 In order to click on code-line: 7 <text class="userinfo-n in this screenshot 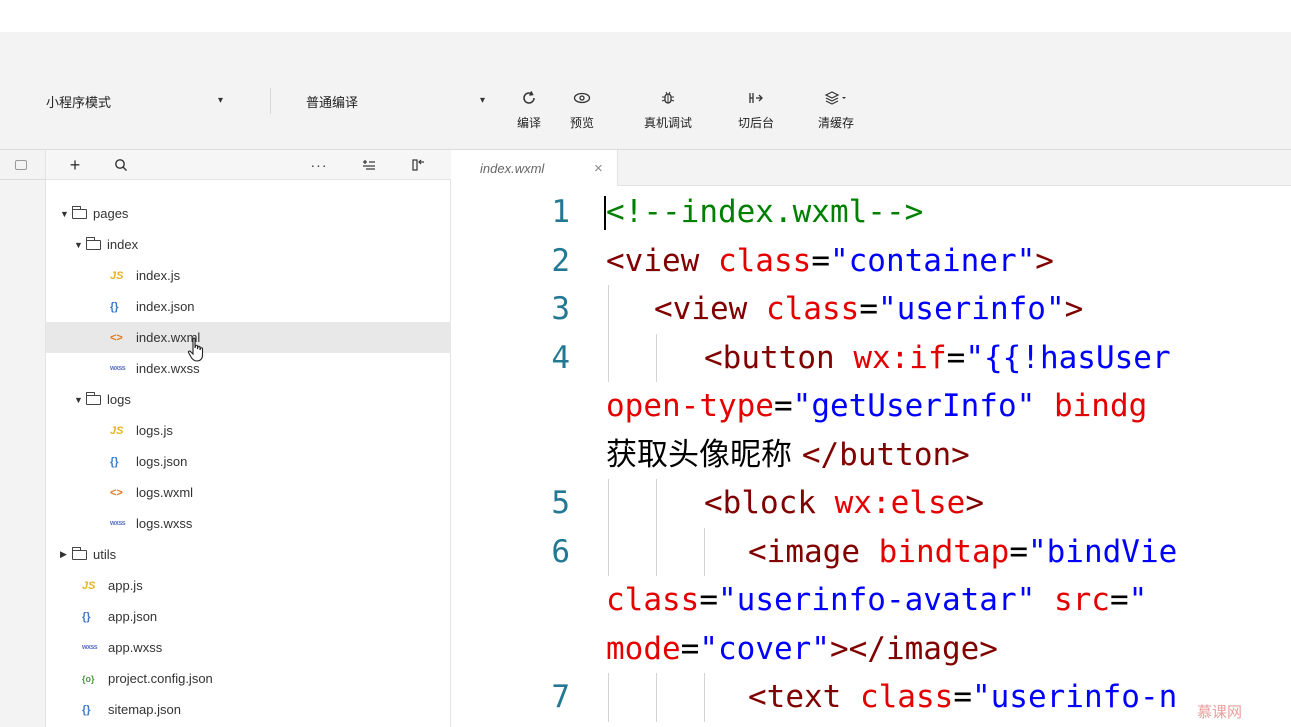, I will do `click(871, 697)`.